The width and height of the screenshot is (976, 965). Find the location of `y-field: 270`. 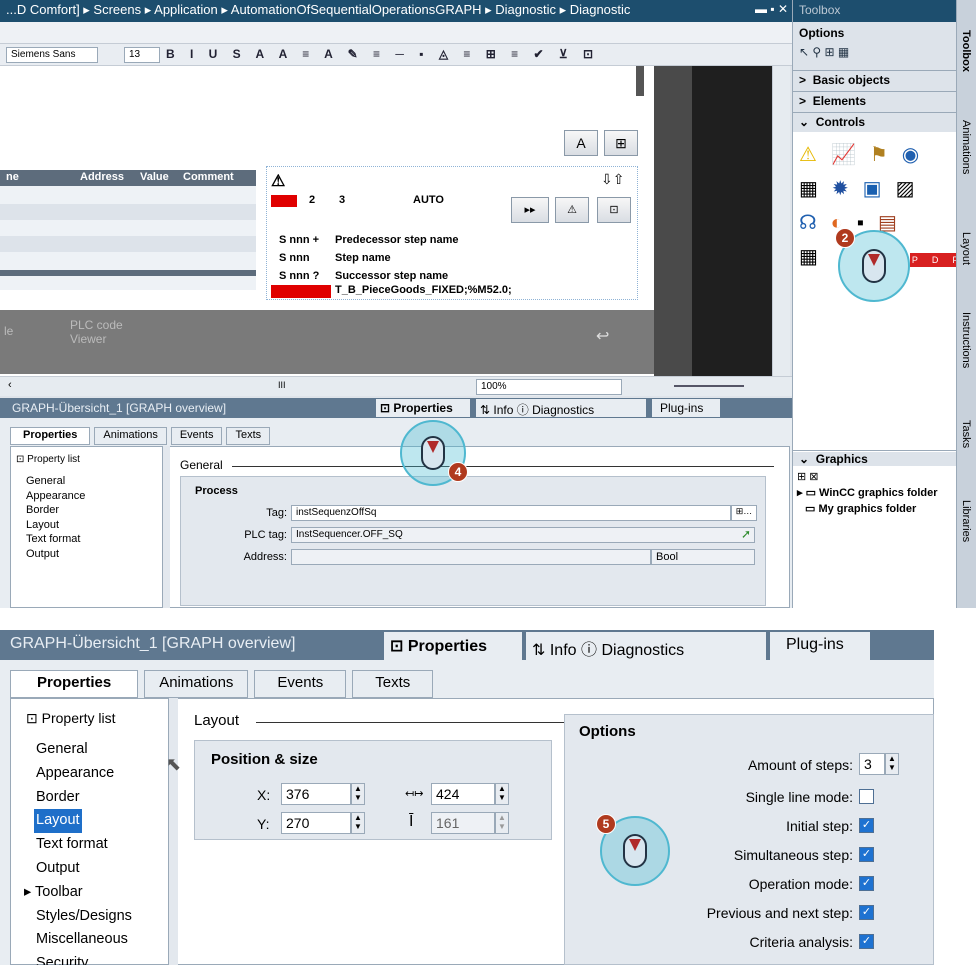

y-field: 270 is located at coordinates (316, 823).